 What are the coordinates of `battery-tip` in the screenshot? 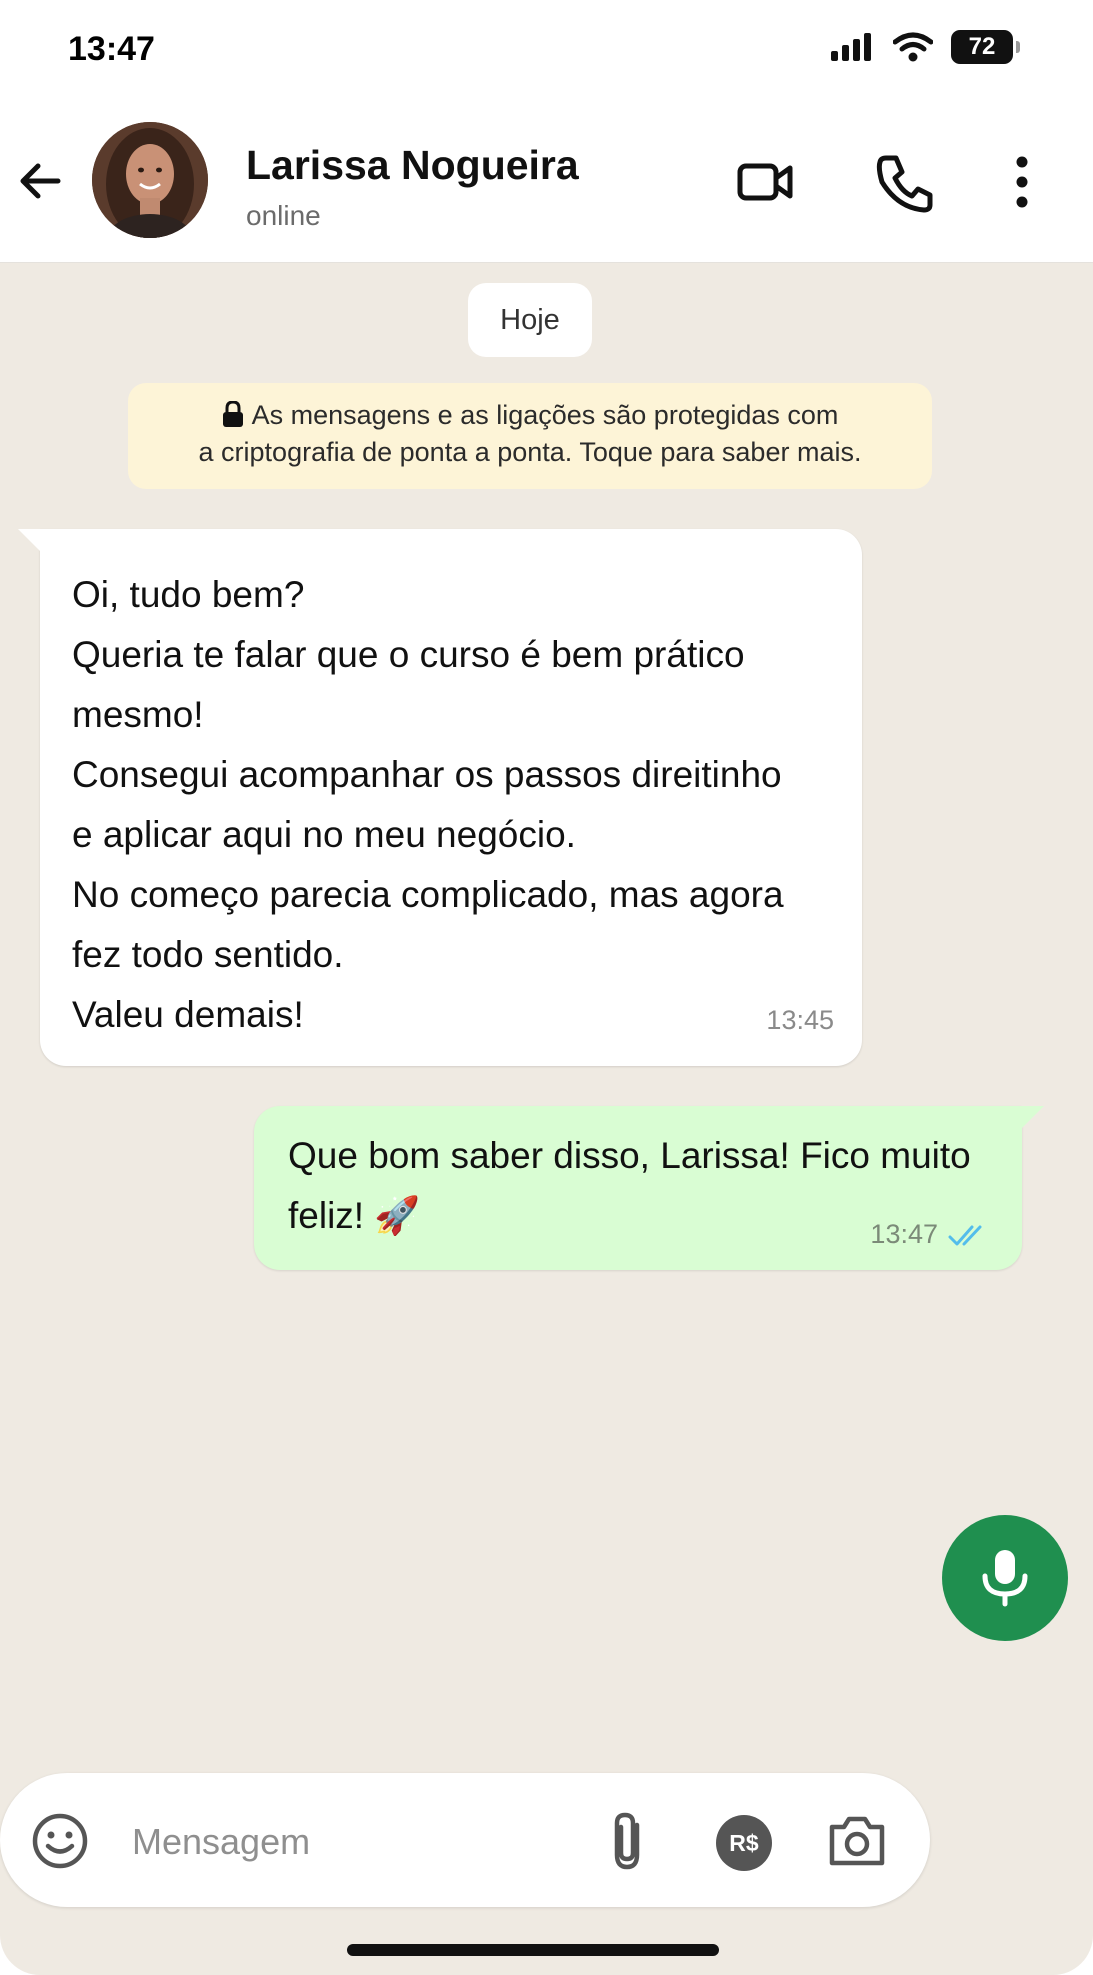 It's located at (1018, 47).